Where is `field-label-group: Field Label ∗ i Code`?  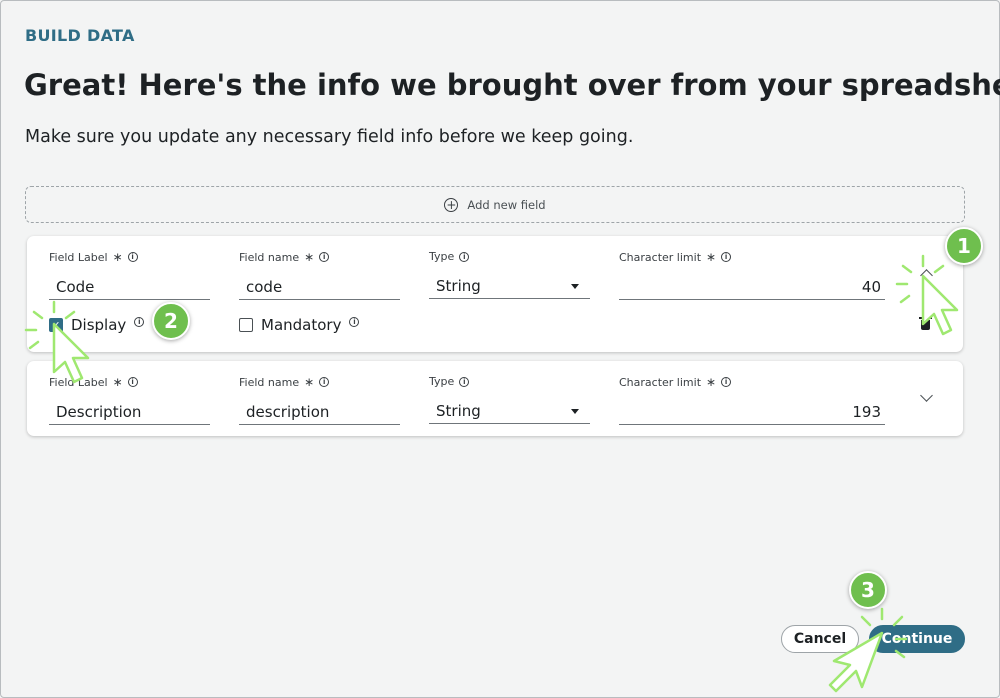 field-label-group: Field Label ∗ i Code is located at coordinates (129, 275).